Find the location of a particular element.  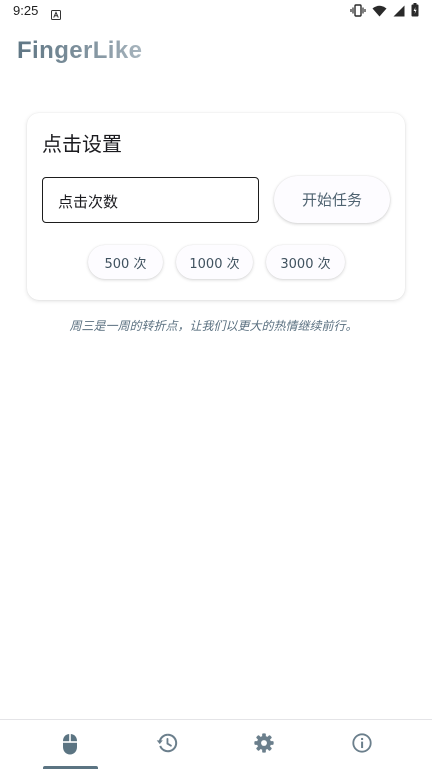

status-icons is located at coordinates (384, 11).